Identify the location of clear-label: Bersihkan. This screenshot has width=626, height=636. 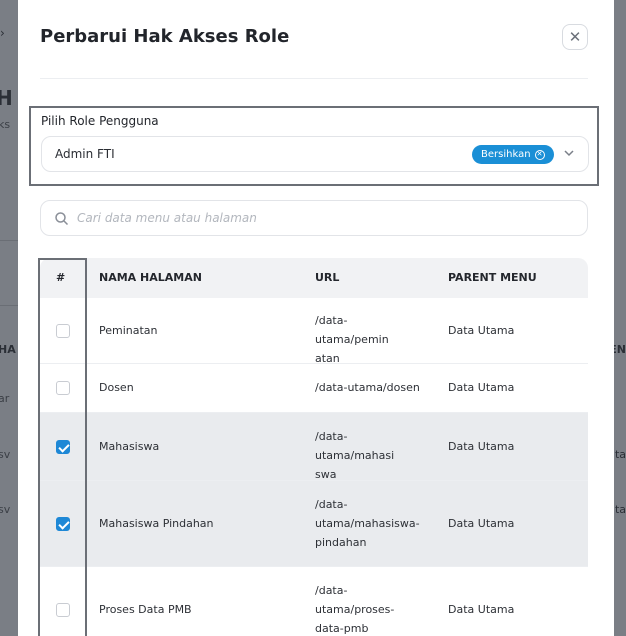
(506, 154).